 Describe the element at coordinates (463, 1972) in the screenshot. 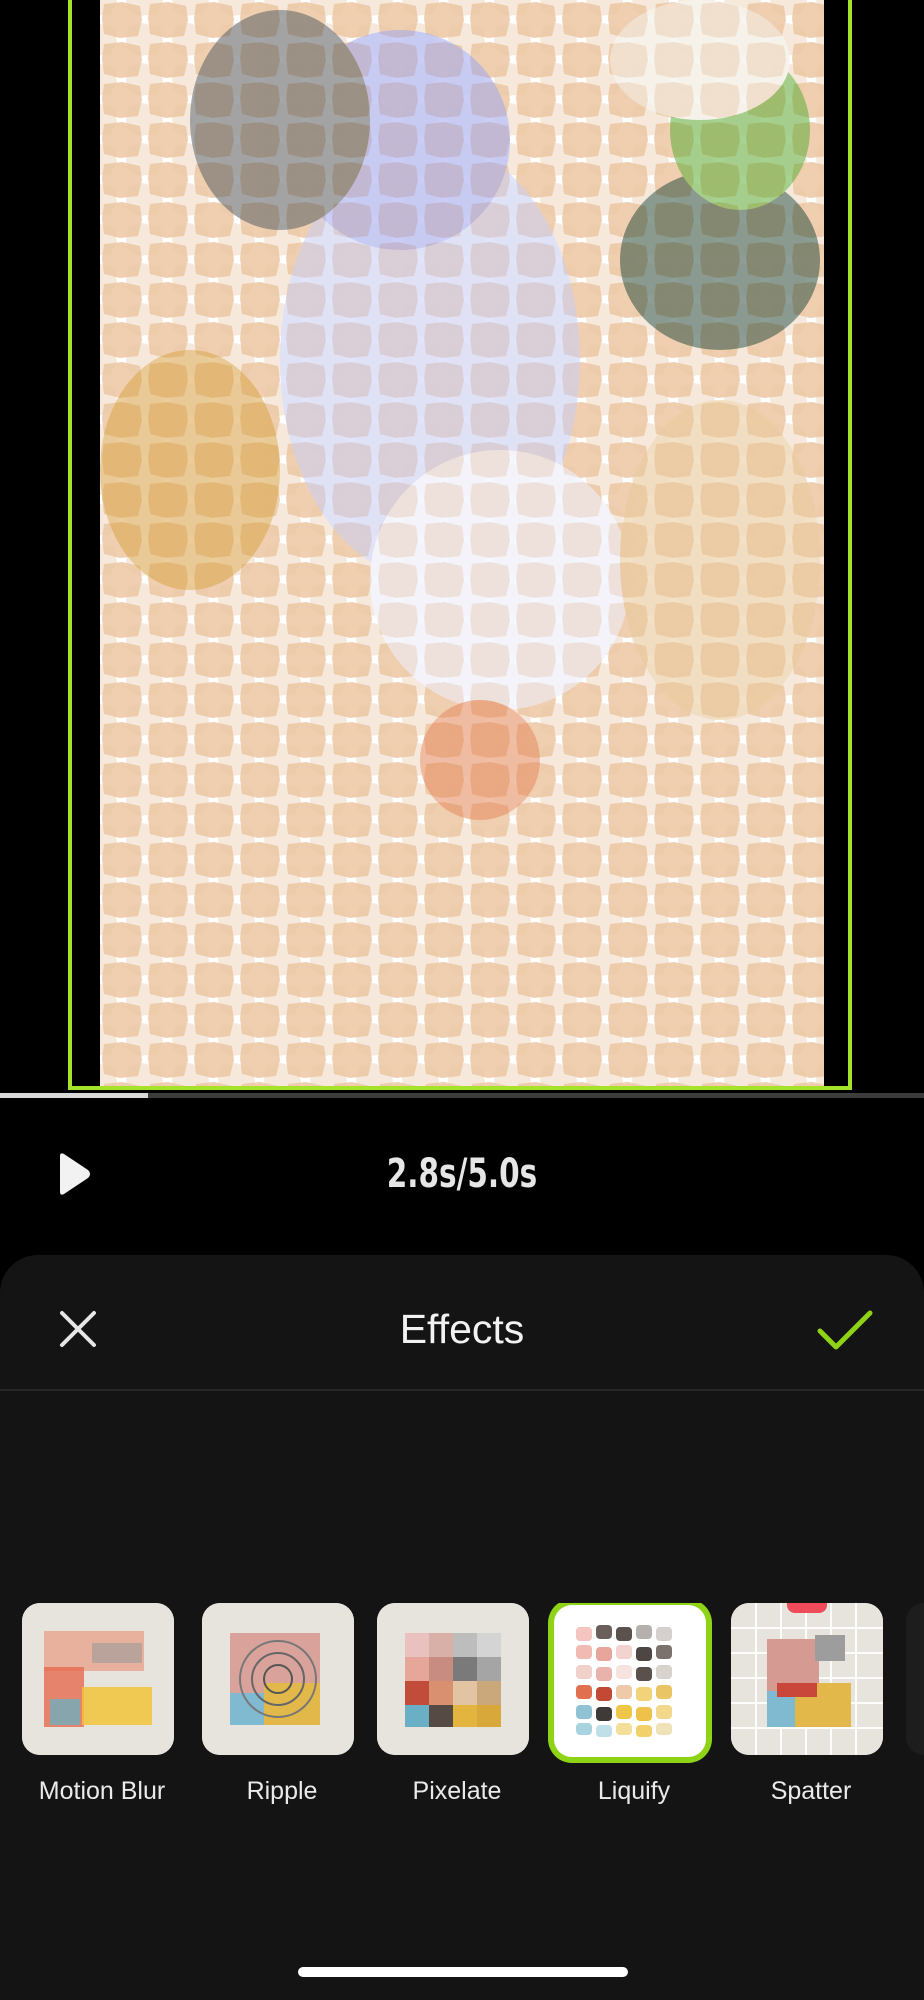

I see `home-indicator` at that location.